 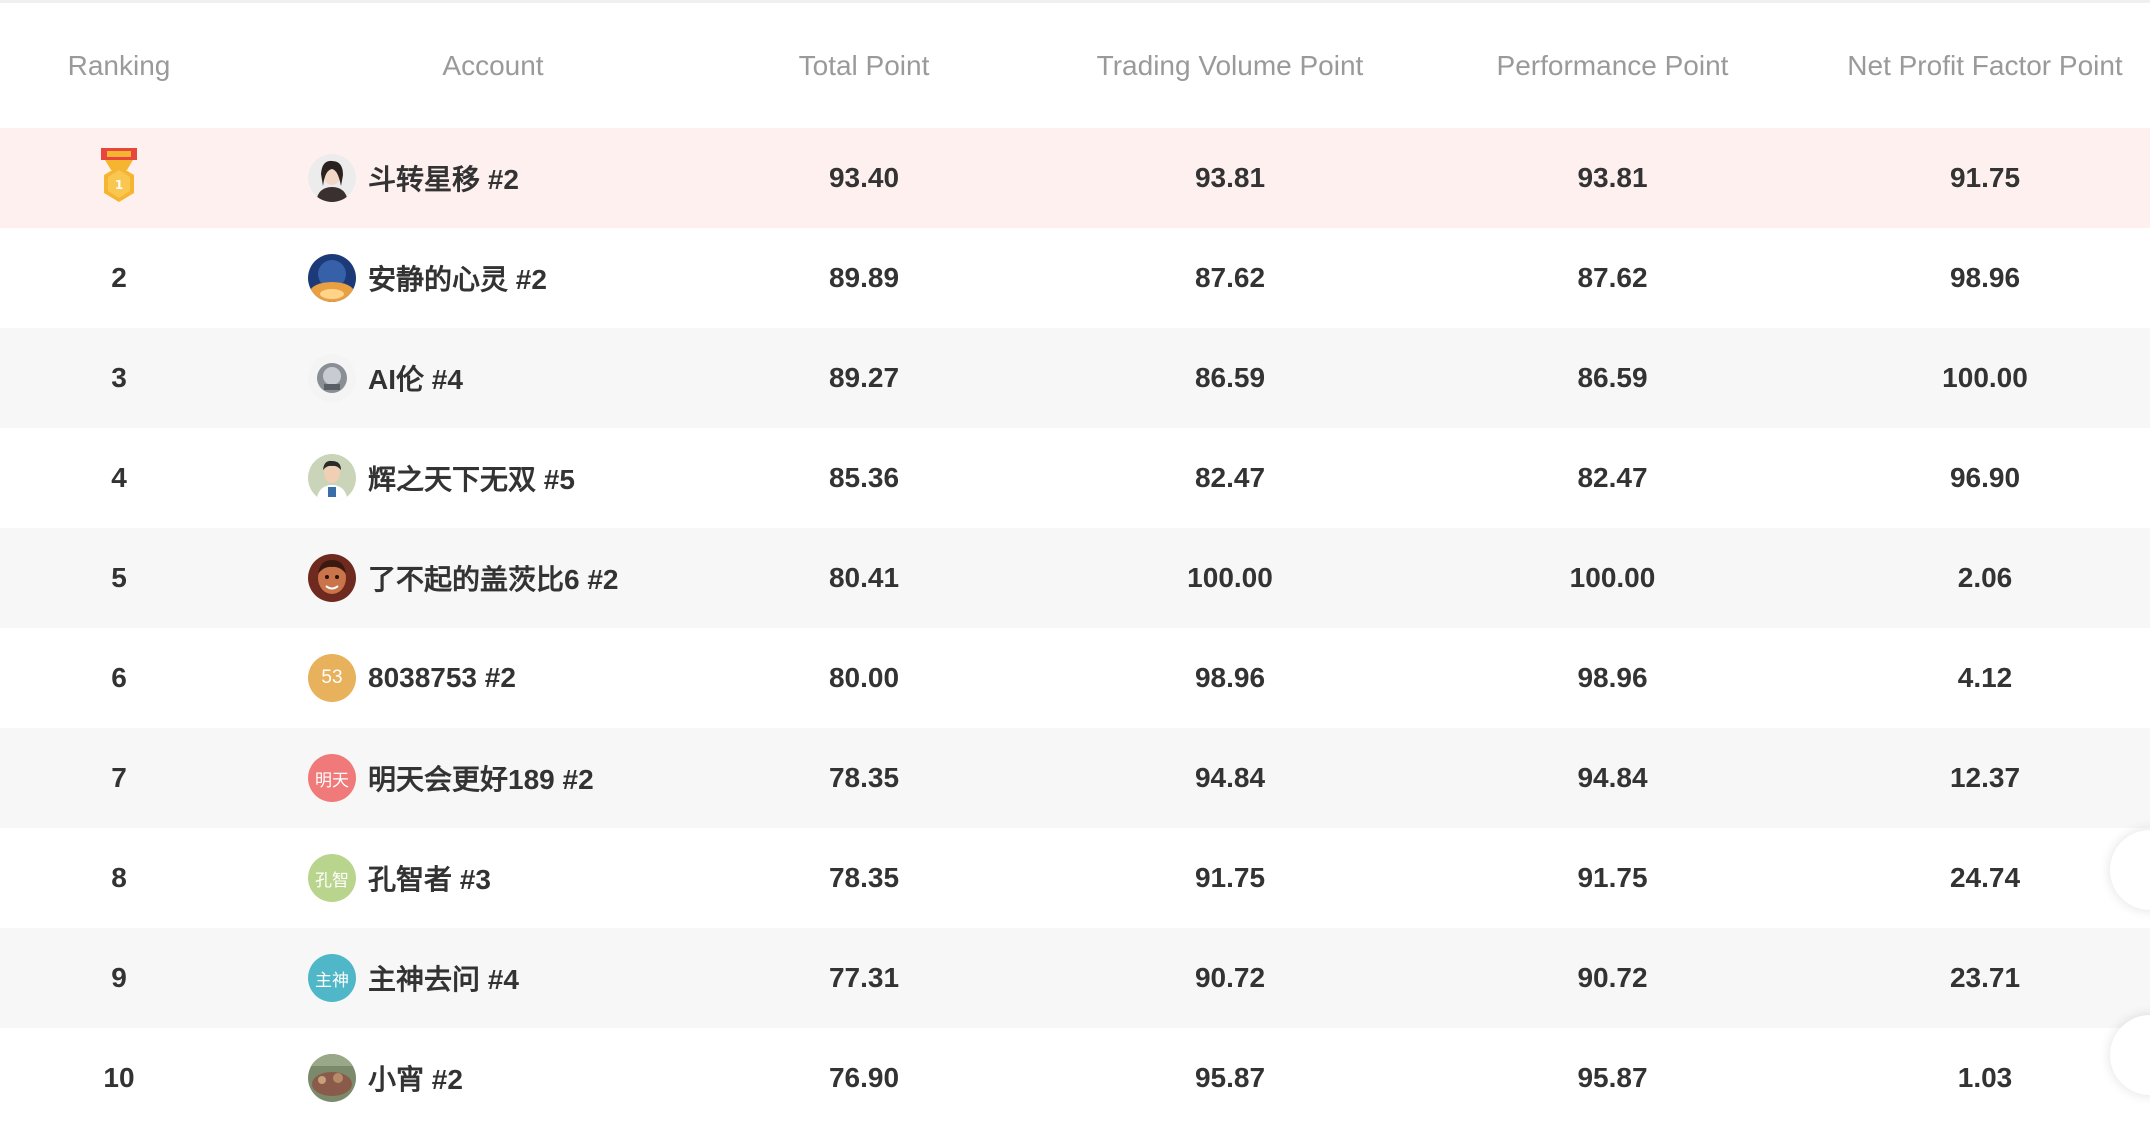 What do you see at coordinates (1985, 277) in the screenshot?
I see `net-profit-factor-point-cell: 98.96` at bounding box center [1985, 277].